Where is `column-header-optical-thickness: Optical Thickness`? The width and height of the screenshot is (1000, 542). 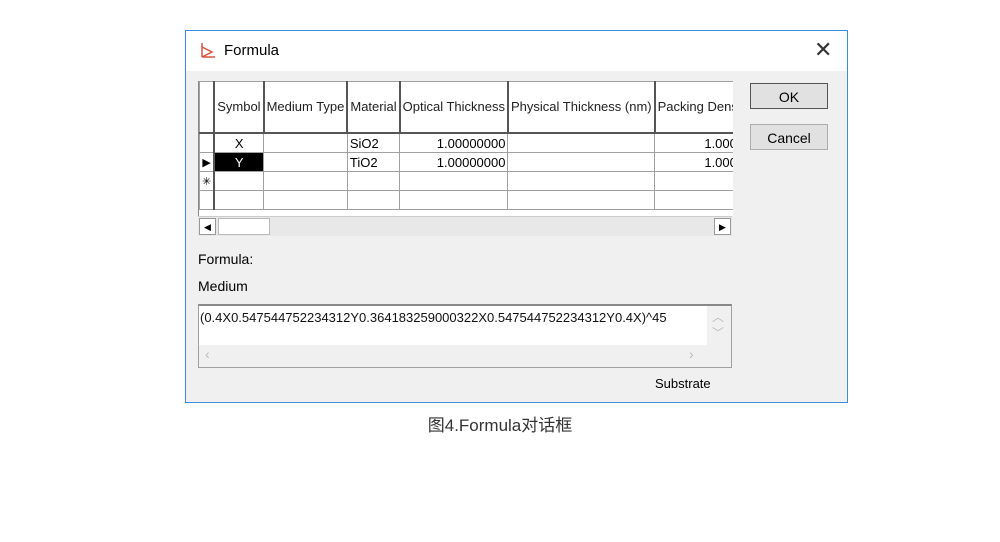
column-header-optical-thickness: Optical Thickness is located at coordinates (454, 107).